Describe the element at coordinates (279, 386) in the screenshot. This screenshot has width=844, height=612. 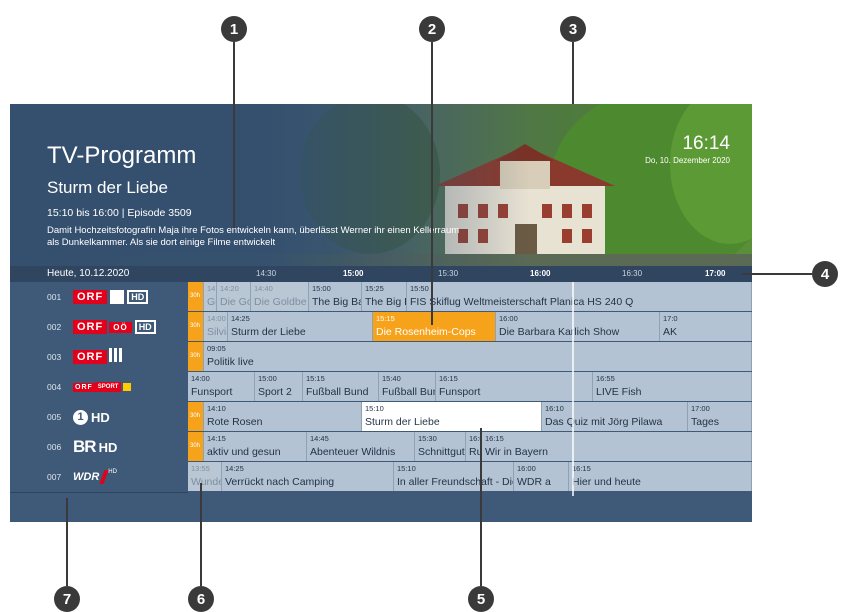
I see `program-cell: 15:00 Sport 2` at that location.